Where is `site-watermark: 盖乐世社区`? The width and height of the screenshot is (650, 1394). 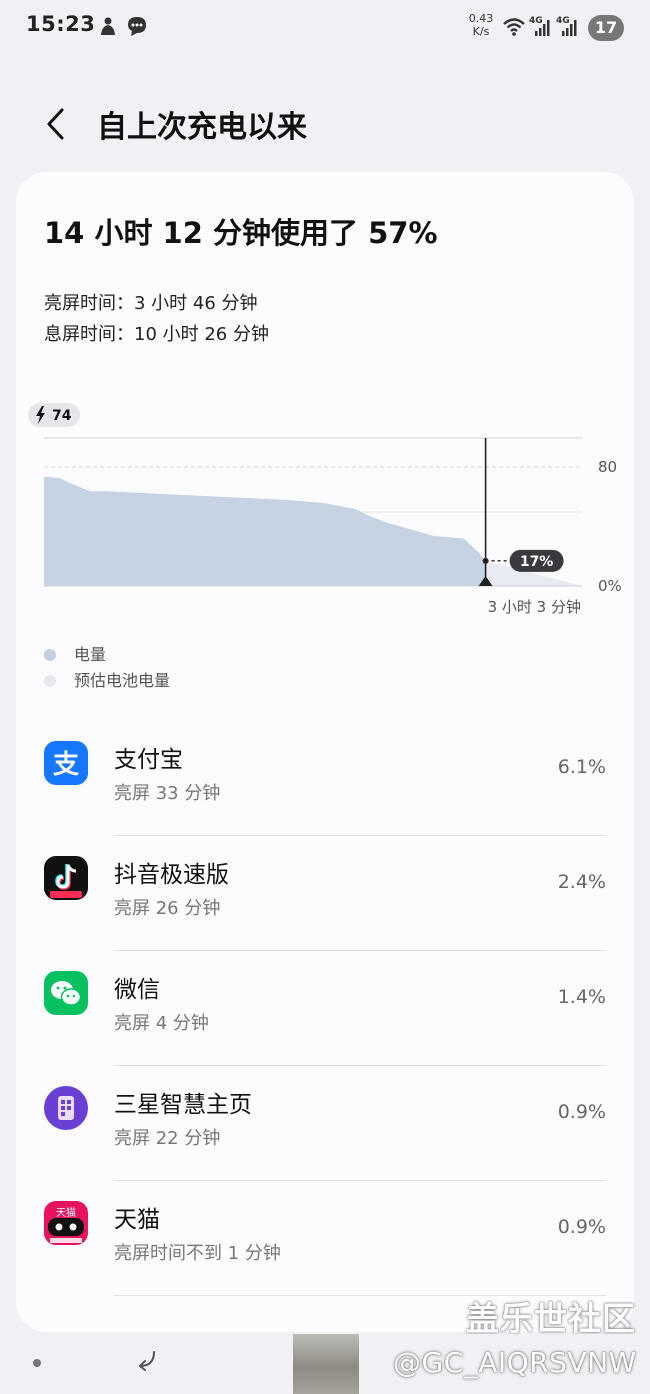 site-watermark: 盖乐世社区 is located at coordinates (551, 1318).